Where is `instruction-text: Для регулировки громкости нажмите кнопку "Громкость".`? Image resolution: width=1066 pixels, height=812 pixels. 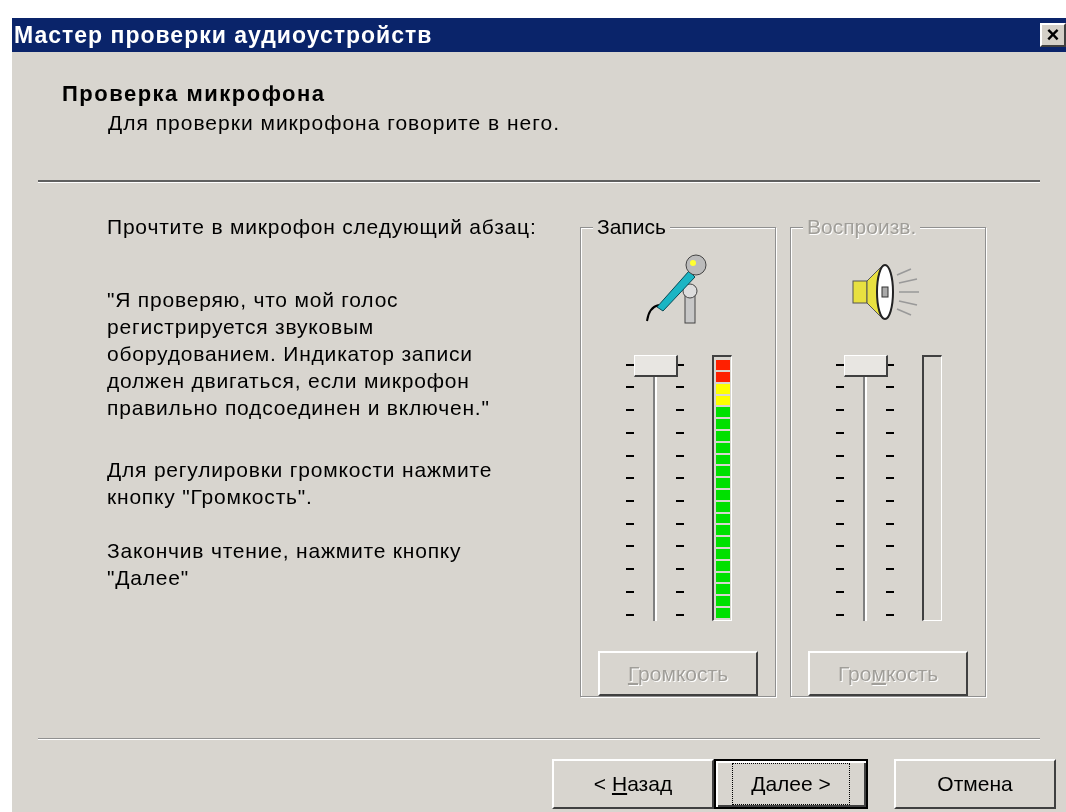
instruction-text: Для регулировки громкости нажмите кнопку "Громкость". is located at coordinates (300, 483).